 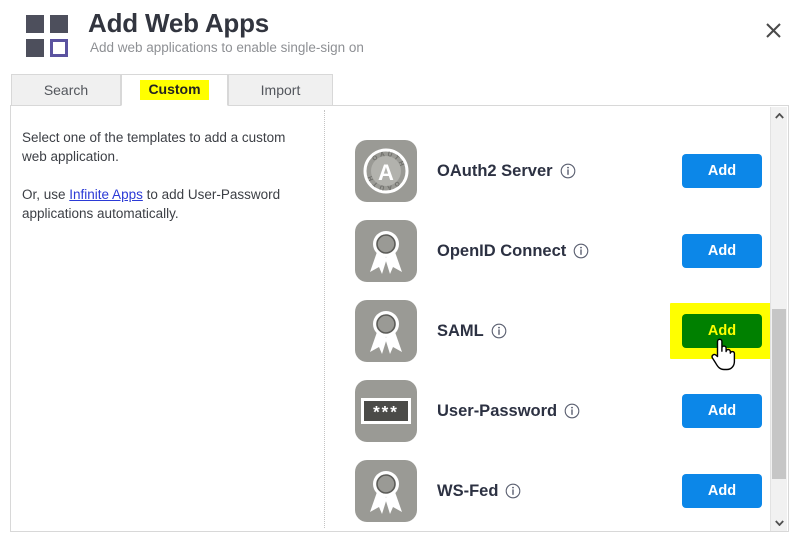 I want to click on scrollbar-thumb, so click(x=779, y=394).